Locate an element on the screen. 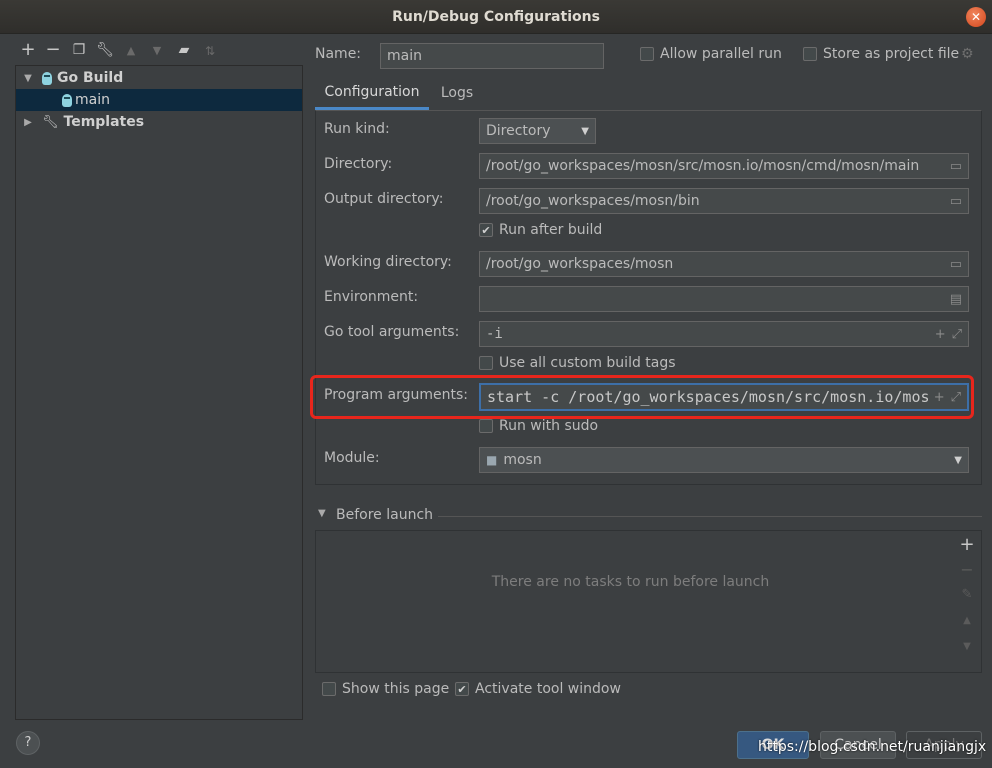  show-this-page-checkbox: Show this page is located at coordinates (385, 689).